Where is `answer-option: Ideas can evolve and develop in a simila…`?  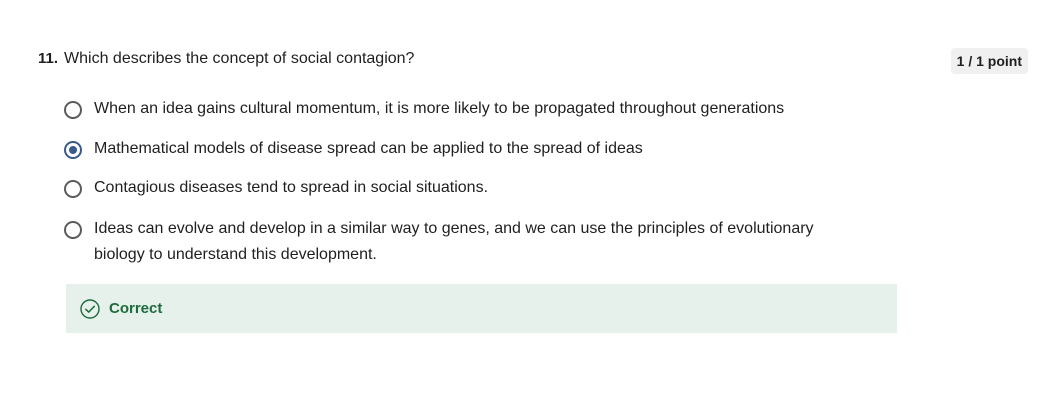 answer-option: Ideas can evolve and develop in a simila… is located at coordinates (454, 244).